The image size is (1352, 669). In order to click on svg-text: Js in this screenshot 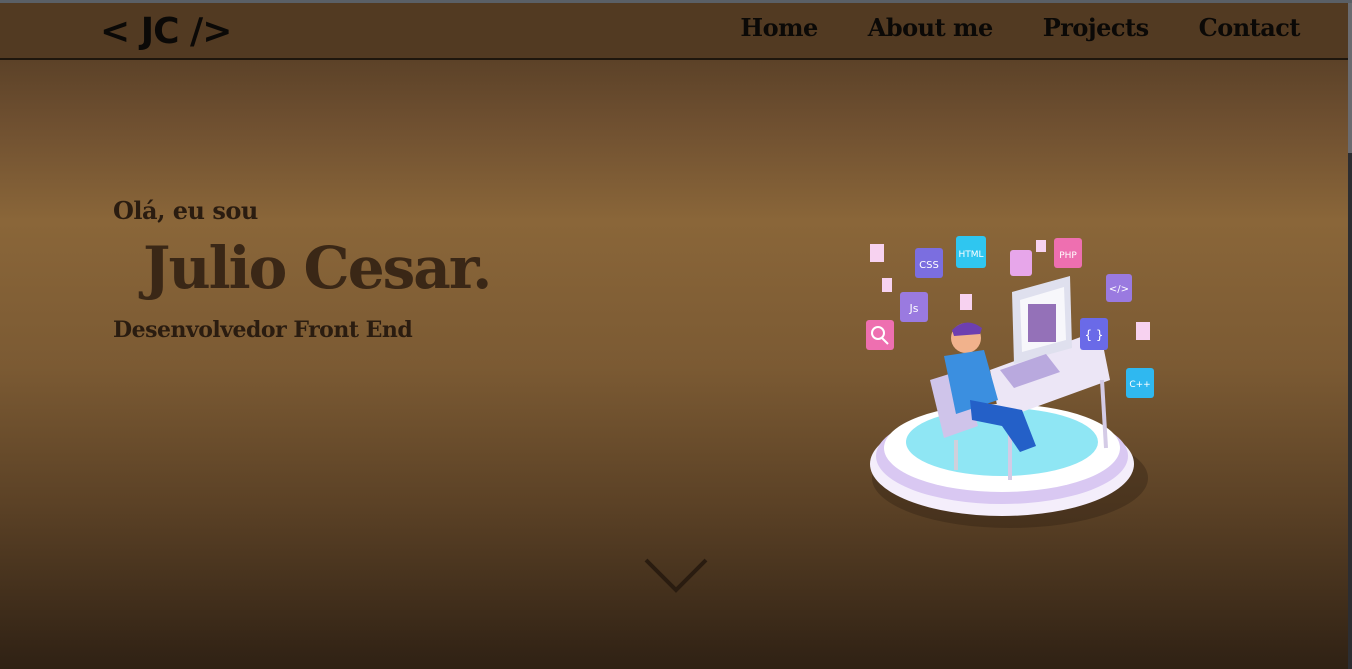, I will do `click(914, 308)`.